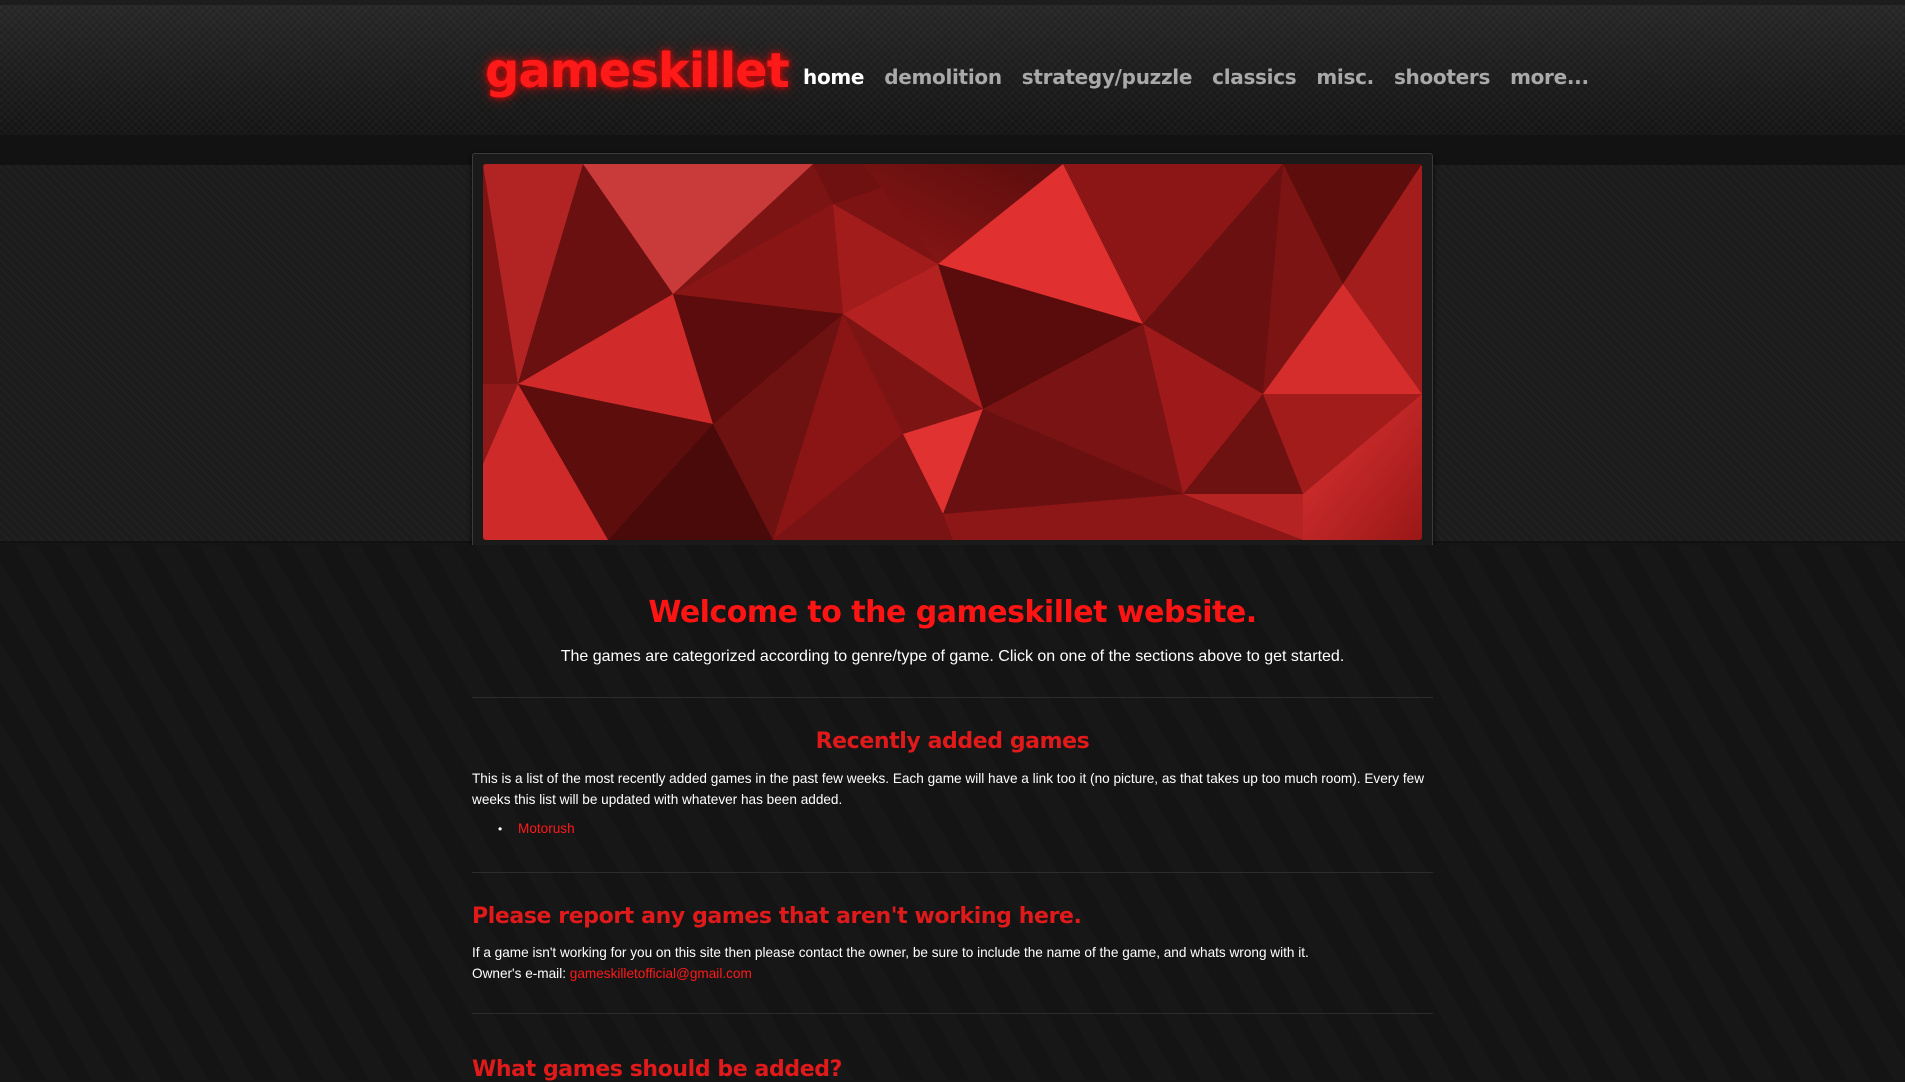 The width and height of the screenshot is (1905, 1082). What do you see at coordinates (833, 101) in the screenshot?
I see `nav-item-home: home` at bounding box center [833, 101].